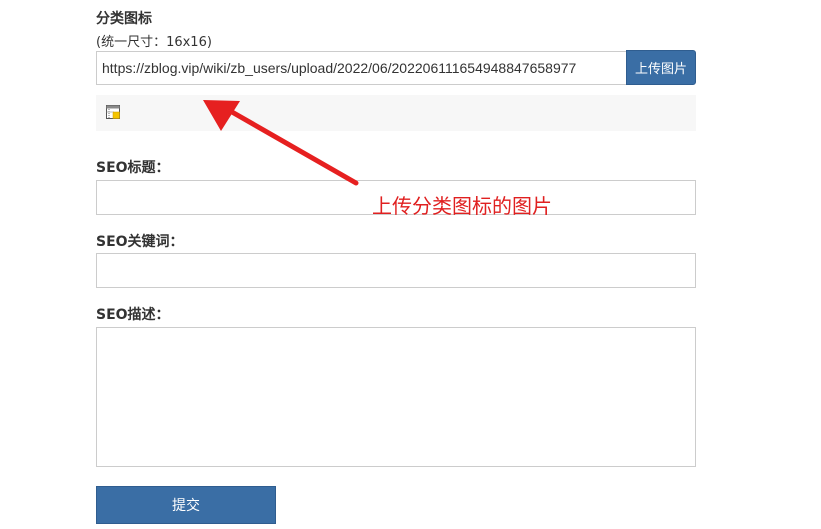 The width and height of the screenshot is (821, 529). Describe the element at coordinates (186, 505) in the screenshot. I see `submit-button: 提交` at that location.